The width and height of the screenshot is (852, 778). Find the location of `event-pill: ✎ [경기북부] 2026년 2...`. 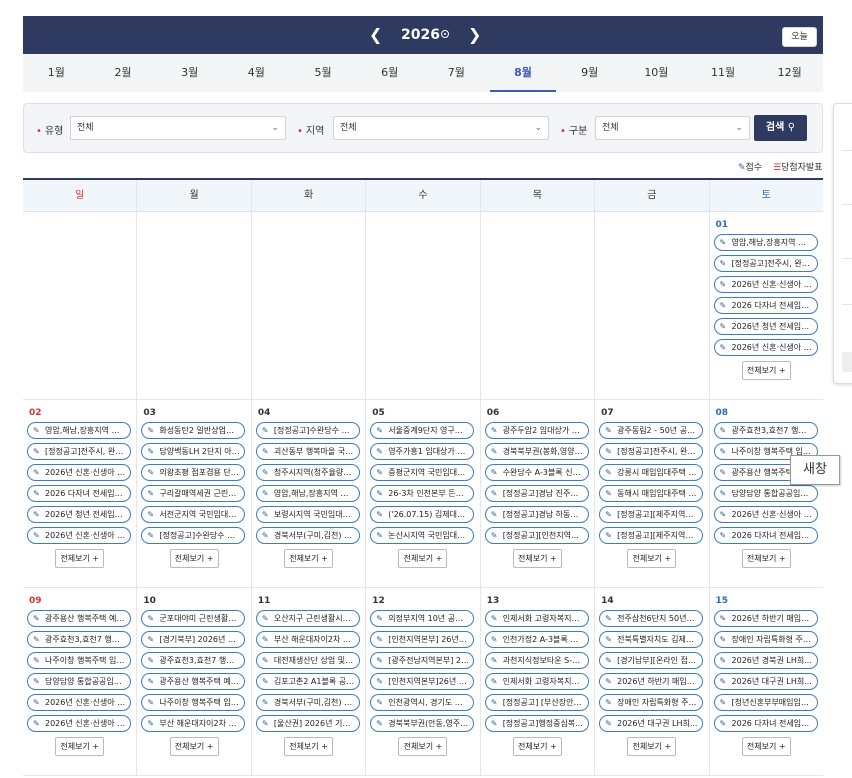

event-pill: ✎ [경기북부] 2026년 2... is located at coordinates (193, 639).